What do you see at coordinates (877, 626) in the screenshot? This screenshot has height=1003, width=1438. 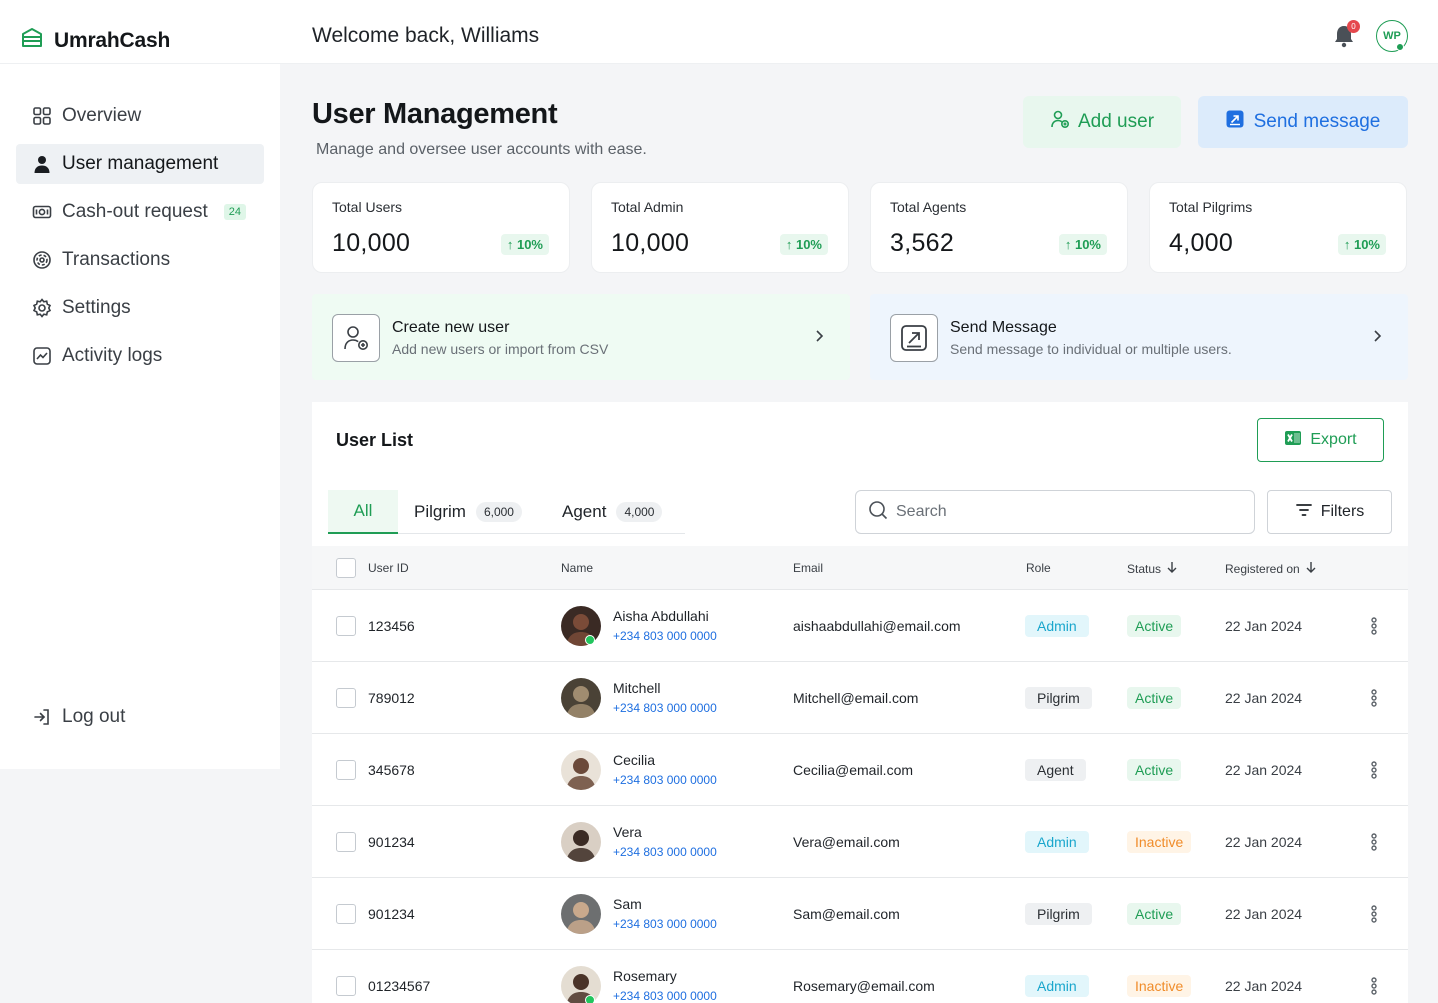 I see `user-email: aishaabdullahi@email.com` at bounding box center [877, 626].